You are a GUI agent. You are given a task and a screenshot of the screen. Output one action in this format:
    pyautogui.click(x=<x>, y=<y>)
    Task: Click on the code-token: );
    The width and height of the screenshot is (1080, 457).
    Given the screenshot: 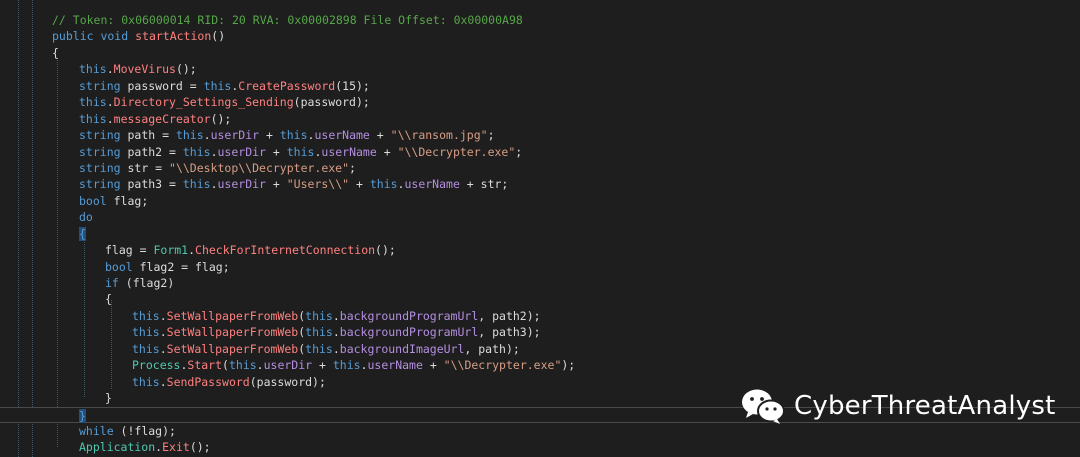 What is the action you would take?
    pyautogui.click(x=568, y=365)
    